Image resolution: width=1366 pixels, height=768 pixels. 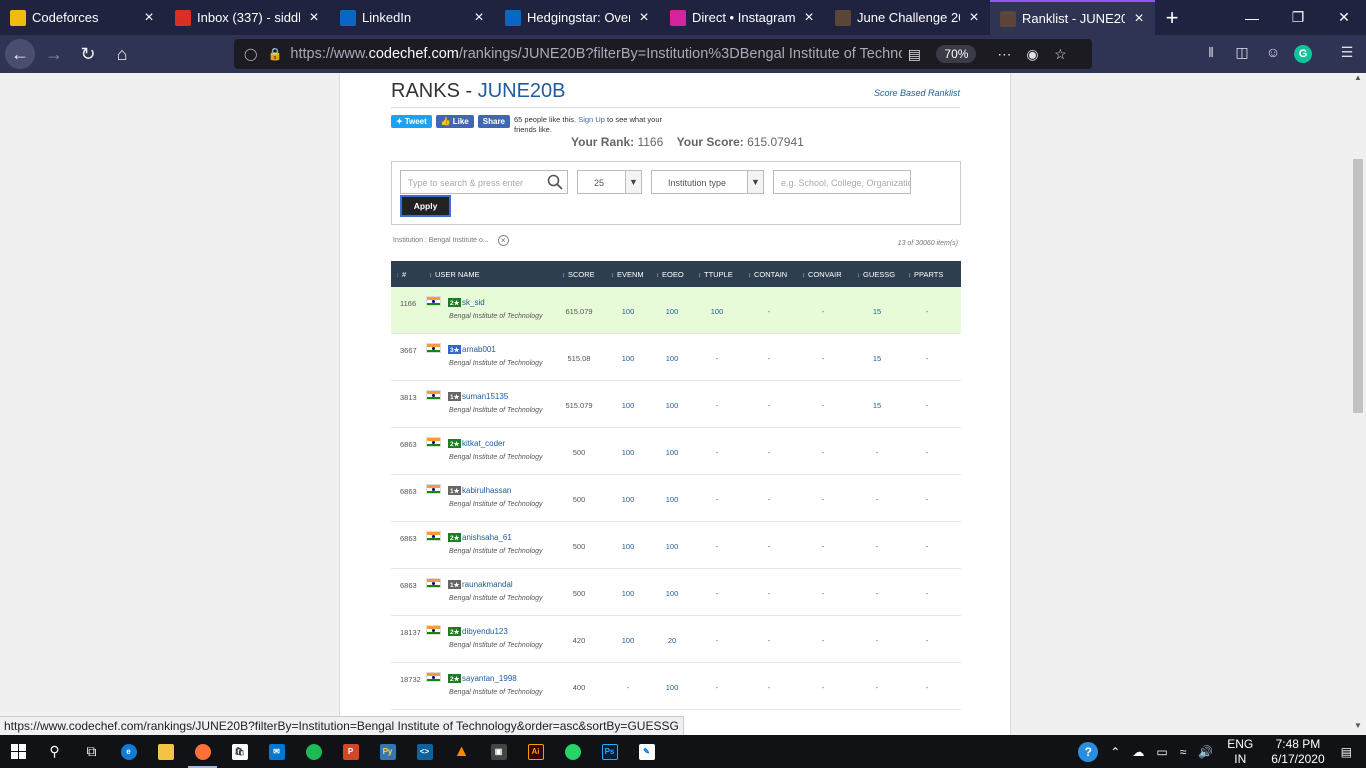 What do you see at coordinates (461, 751) in the screenshot?
I see `vlc-icon: ▲` at bounding box center [461, 751].